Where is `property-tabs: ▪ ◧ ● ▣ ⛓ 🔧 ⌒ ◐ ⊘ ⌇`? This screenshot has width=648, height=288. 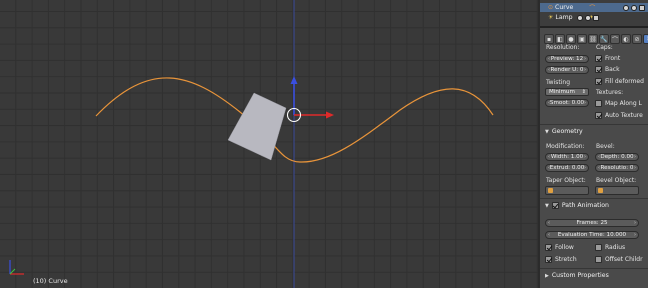 property-tabs: ▪ ◧ ● ▣ ⛓ 🔧 ⌒ ◐ ⊘ ⌇ is located at coordinates (596, 39).